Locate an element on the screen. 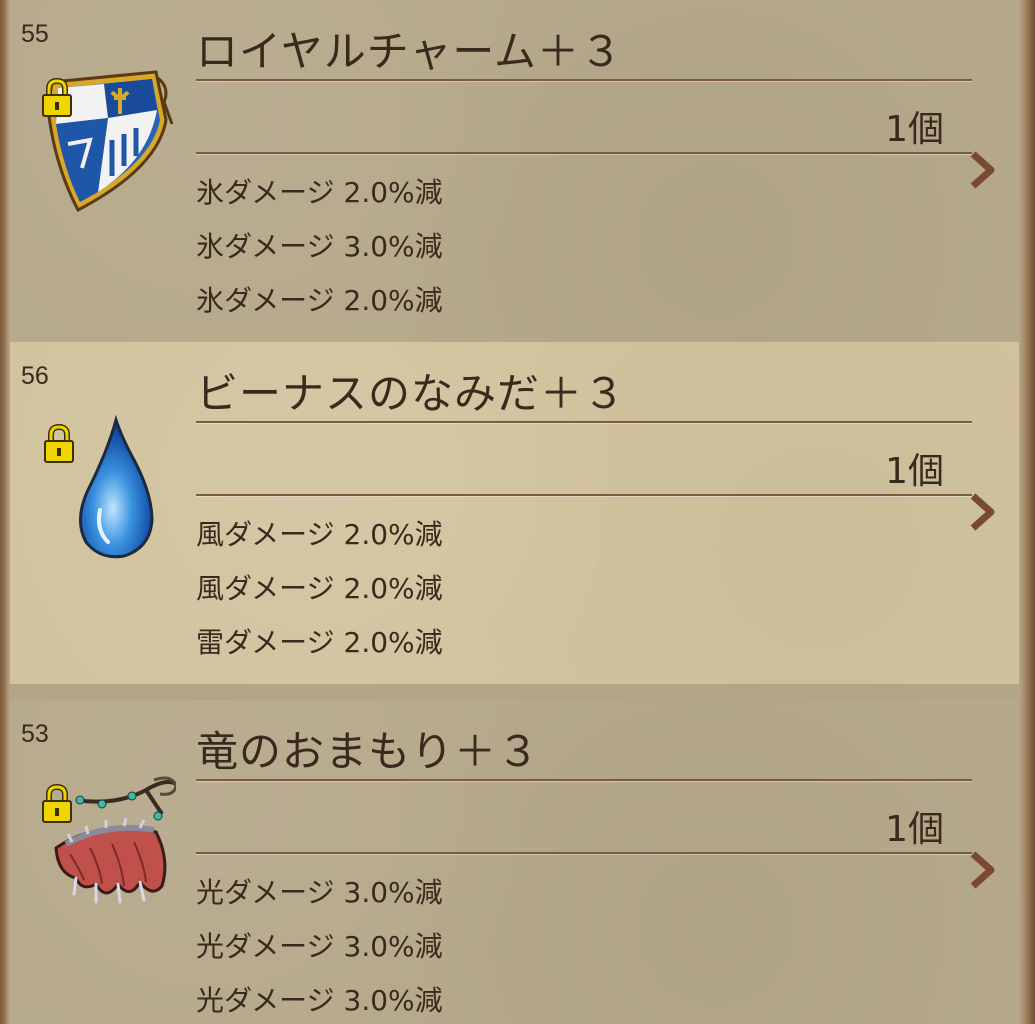 This screenshot has height=1024, width=1035. item-level: 55 is located at coordinates (35, 34).